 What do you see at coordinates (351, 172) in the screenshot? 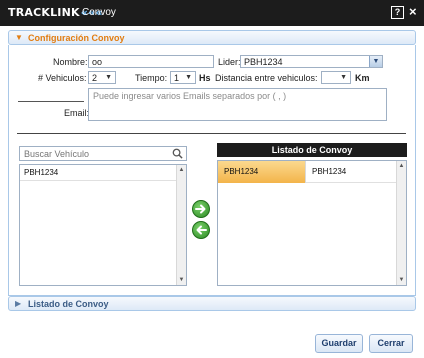
I see `convoy-cell: PBH1234` at bounding box center [351, 172].